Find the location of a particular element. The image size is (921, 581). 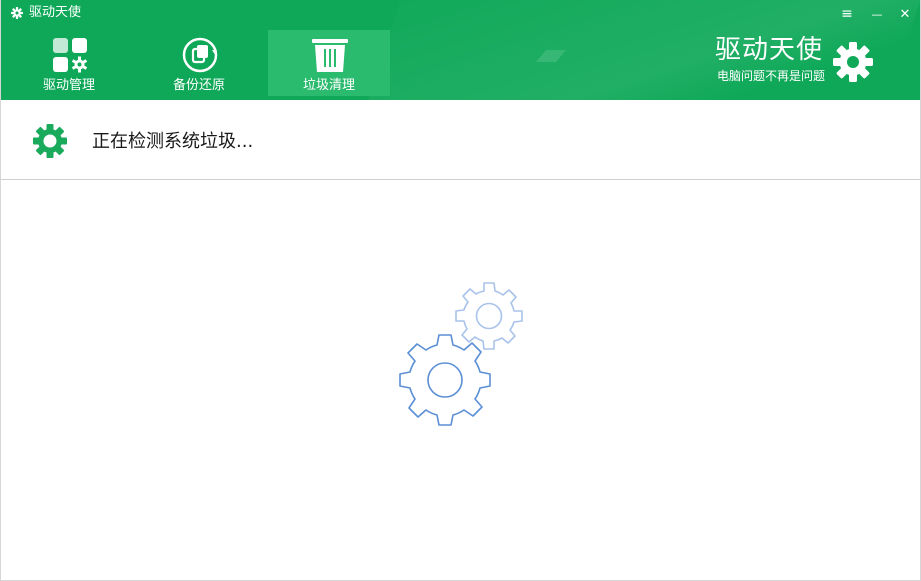

menu-icon: ≡ is located at coordinates (847, 14).